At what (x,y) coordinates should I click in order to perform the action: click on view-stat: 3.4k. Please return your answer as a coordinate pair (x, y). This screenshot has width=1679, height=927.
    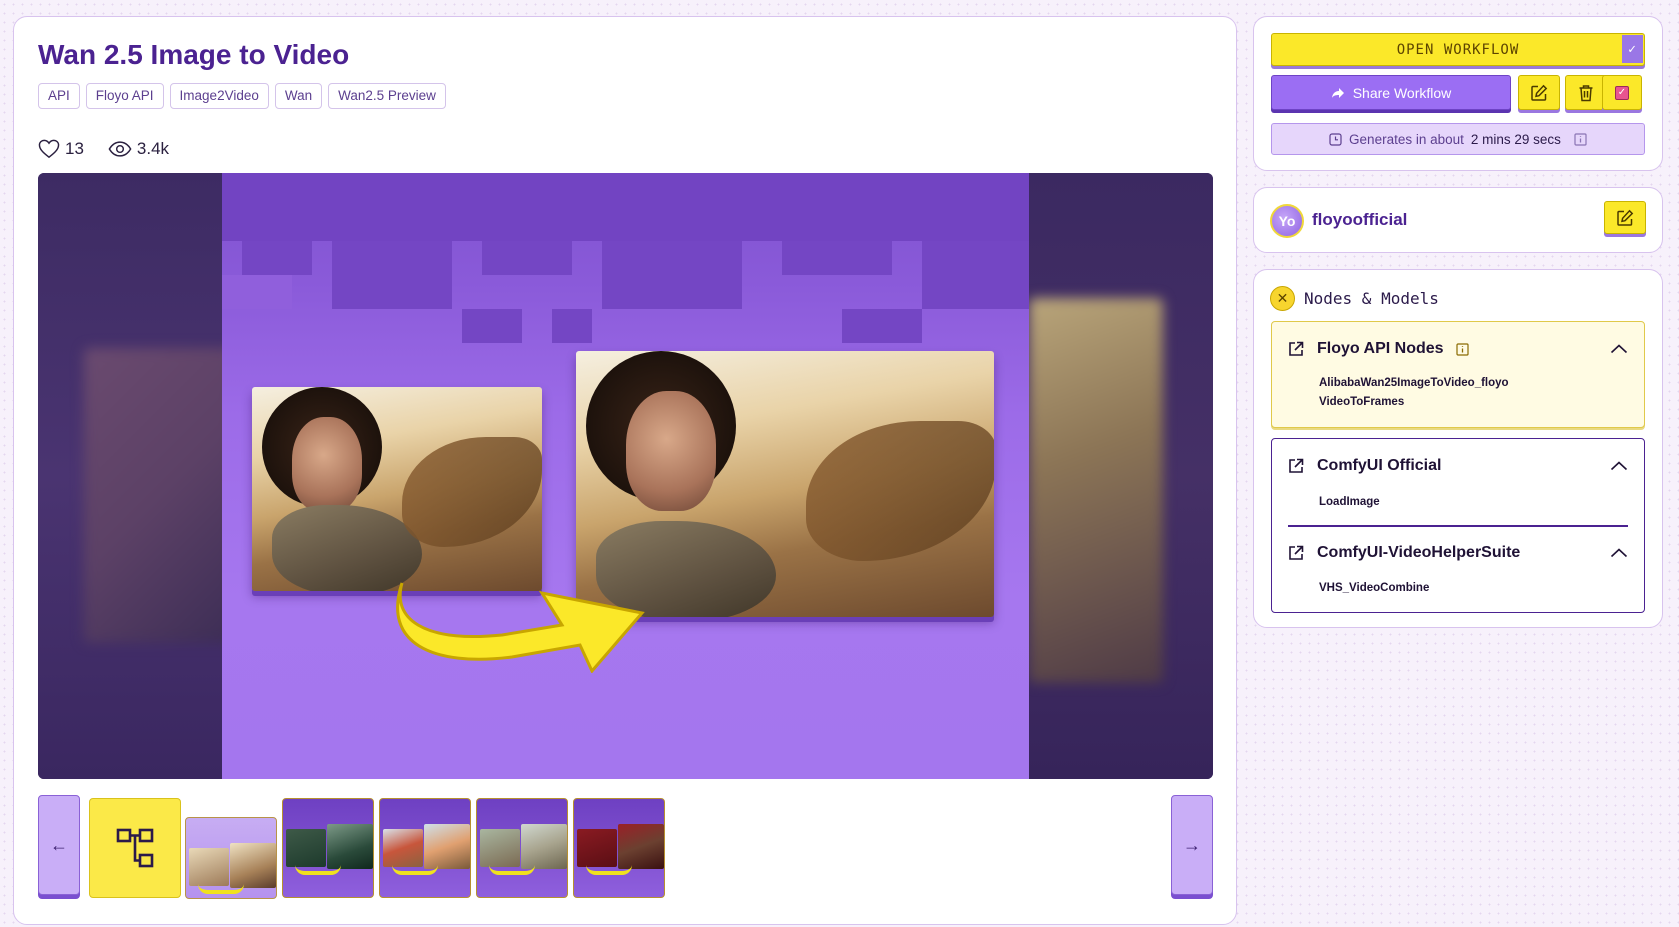
    Looking at the image, I should click on (138, 149).